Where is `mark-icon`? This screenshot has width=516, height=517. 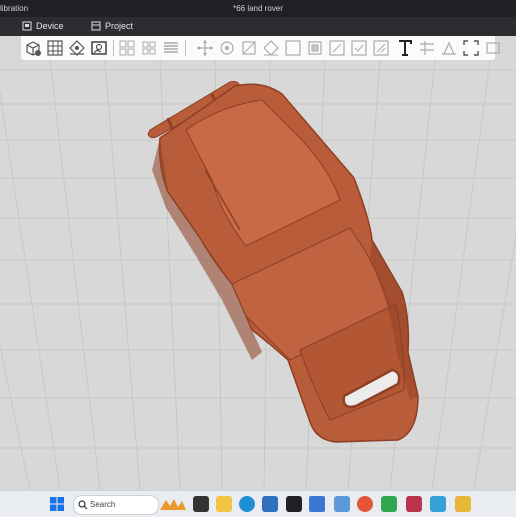 mark-icon is located at coordinates (381, 48).